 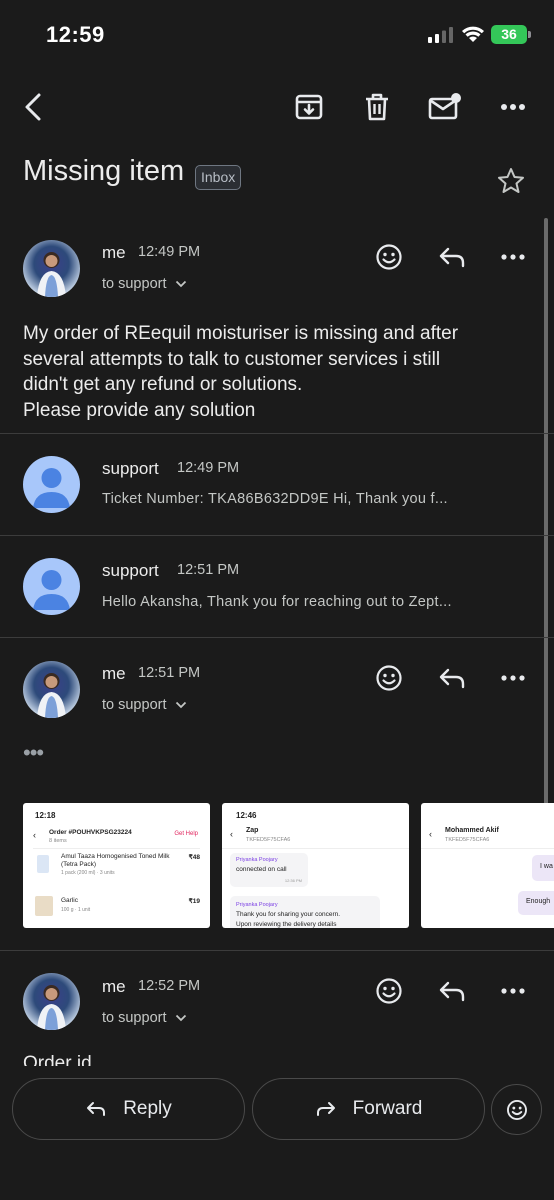 I want to click on archive-icon, so click(x=309, y=107).